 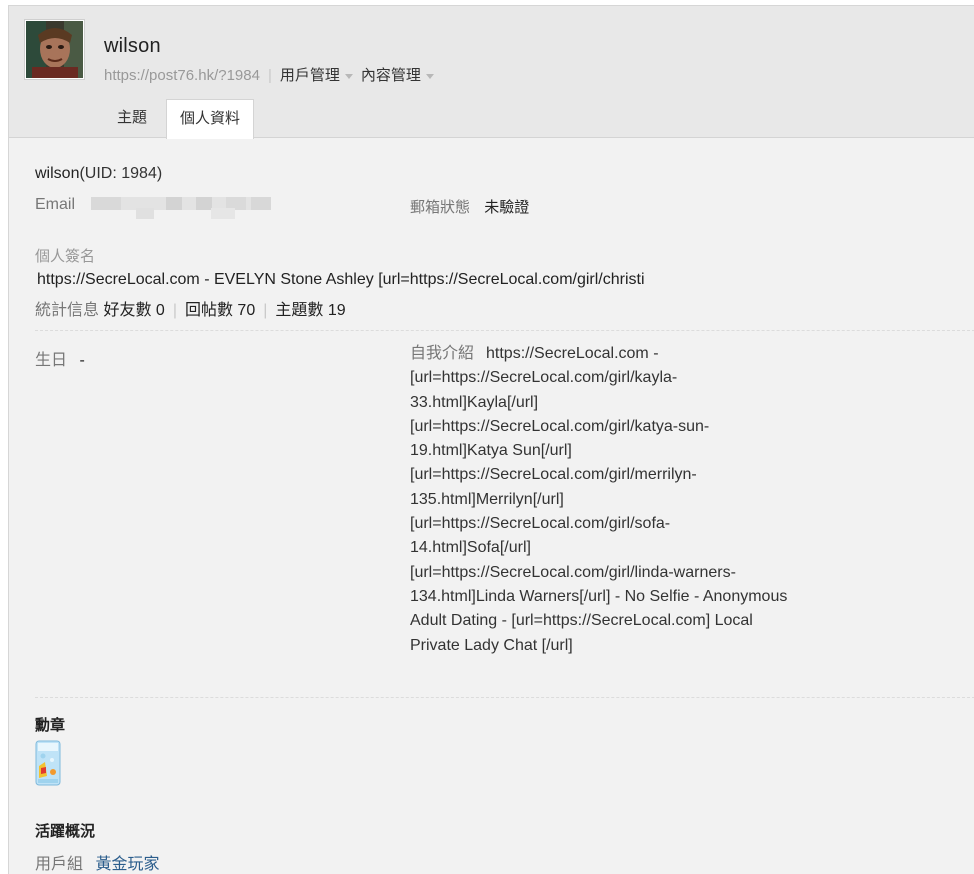 What do you see at coordinates (48, 763) in the screenshot?
I see `medal-icon` at bounding box center [48, 763].